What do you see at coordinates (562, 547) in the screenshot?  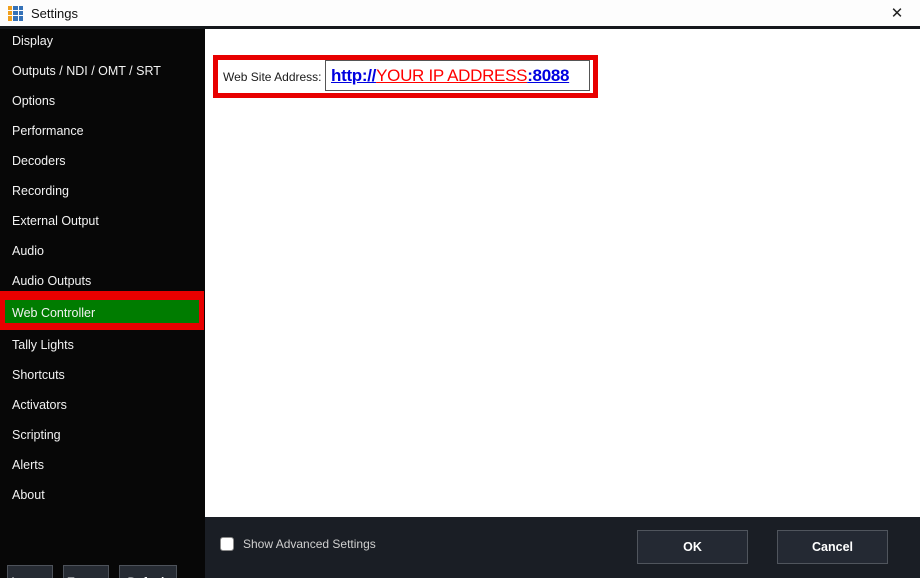 I see `footer-bar: Show Advanced Settings OK Cancel` at bounding box center [562, 547].